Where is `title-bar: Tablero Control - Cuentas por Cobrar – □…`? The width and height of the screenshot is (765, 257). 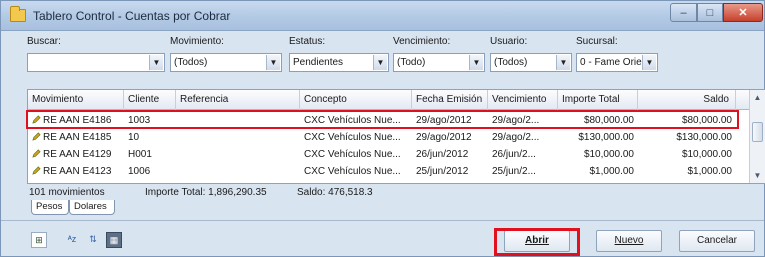
title-bar: Tablero Control - Cuentas por Cobrar – □… is located at coordinates (382, 16).